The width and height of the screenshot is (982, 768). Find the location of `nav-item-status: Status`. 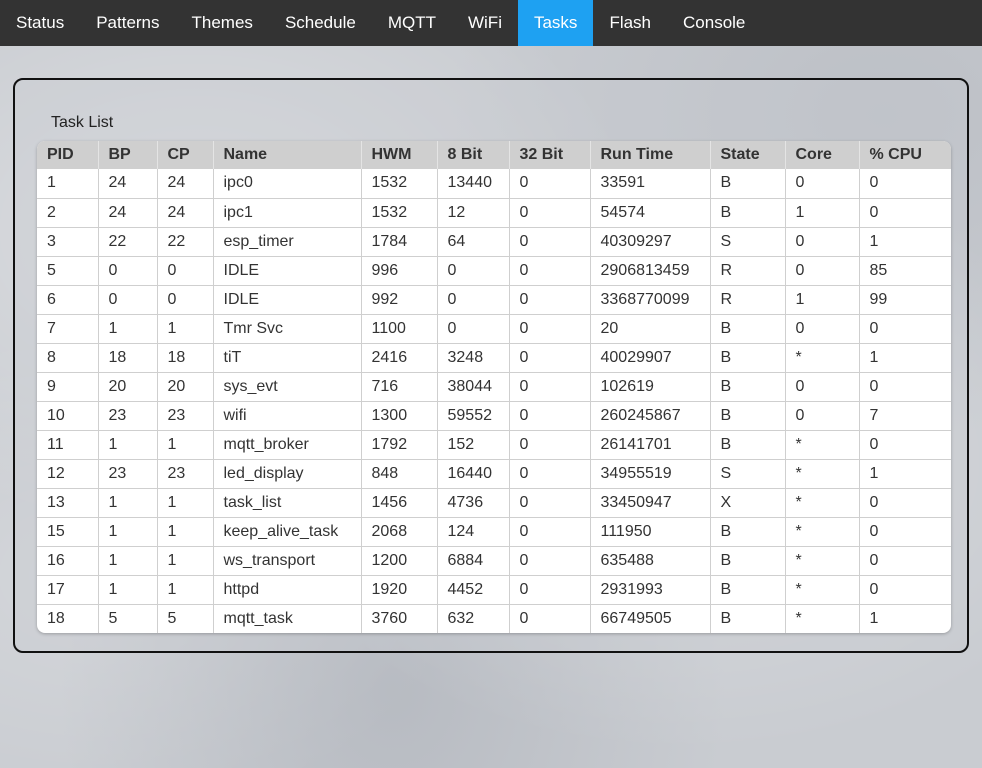

nav-item-status: Status is located at coordinates (40, 23).